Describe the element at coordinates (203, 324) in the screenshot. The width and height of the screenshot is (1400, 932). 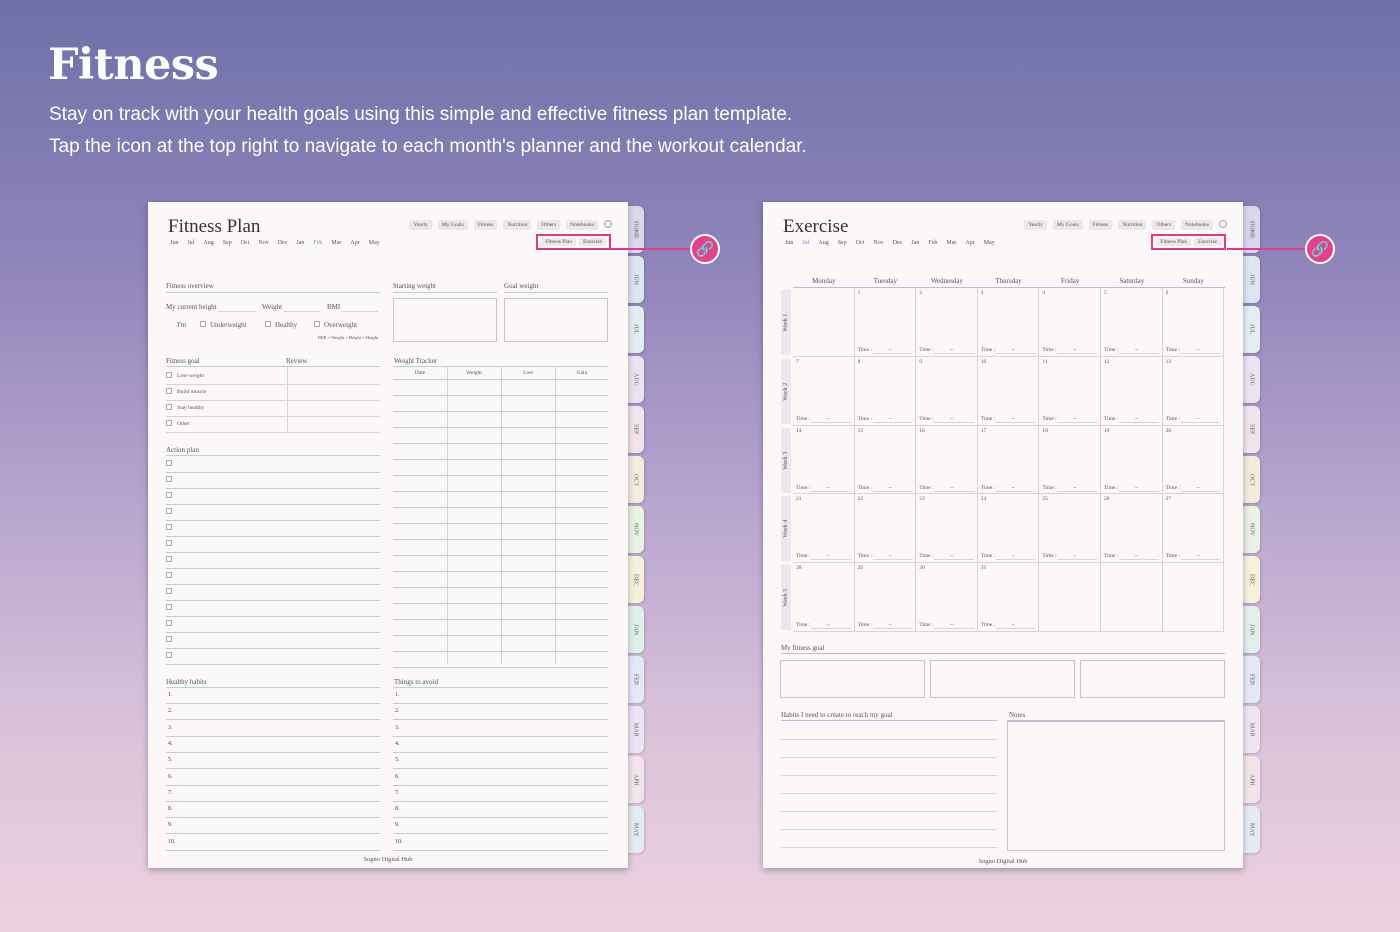
I see `underweight-checkbox` at that location.